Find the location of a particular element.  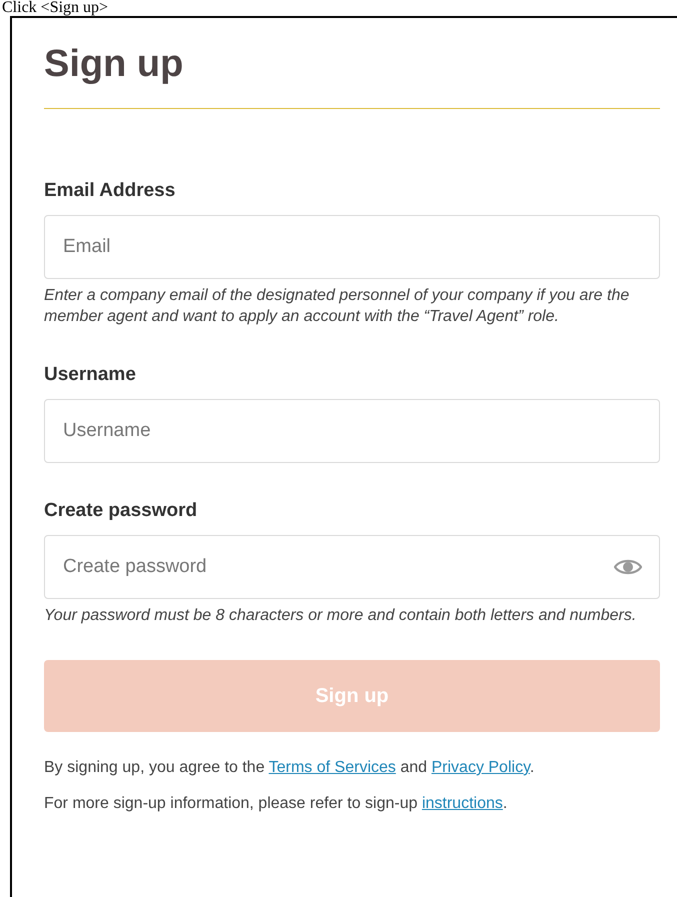

field-hint: Enter a company email of the designated personnel of your company if you are the member agent and want to apply an account with the “Travel Agent” role. is located at coordinates (337, 306).